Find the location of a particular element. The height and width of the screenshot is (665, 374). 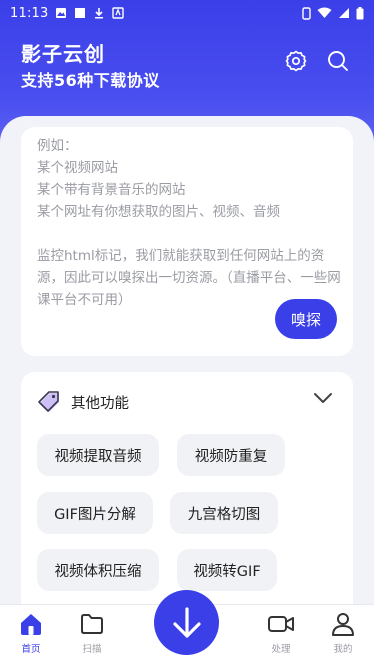

signal-icon is located at coordinates (344, 13).